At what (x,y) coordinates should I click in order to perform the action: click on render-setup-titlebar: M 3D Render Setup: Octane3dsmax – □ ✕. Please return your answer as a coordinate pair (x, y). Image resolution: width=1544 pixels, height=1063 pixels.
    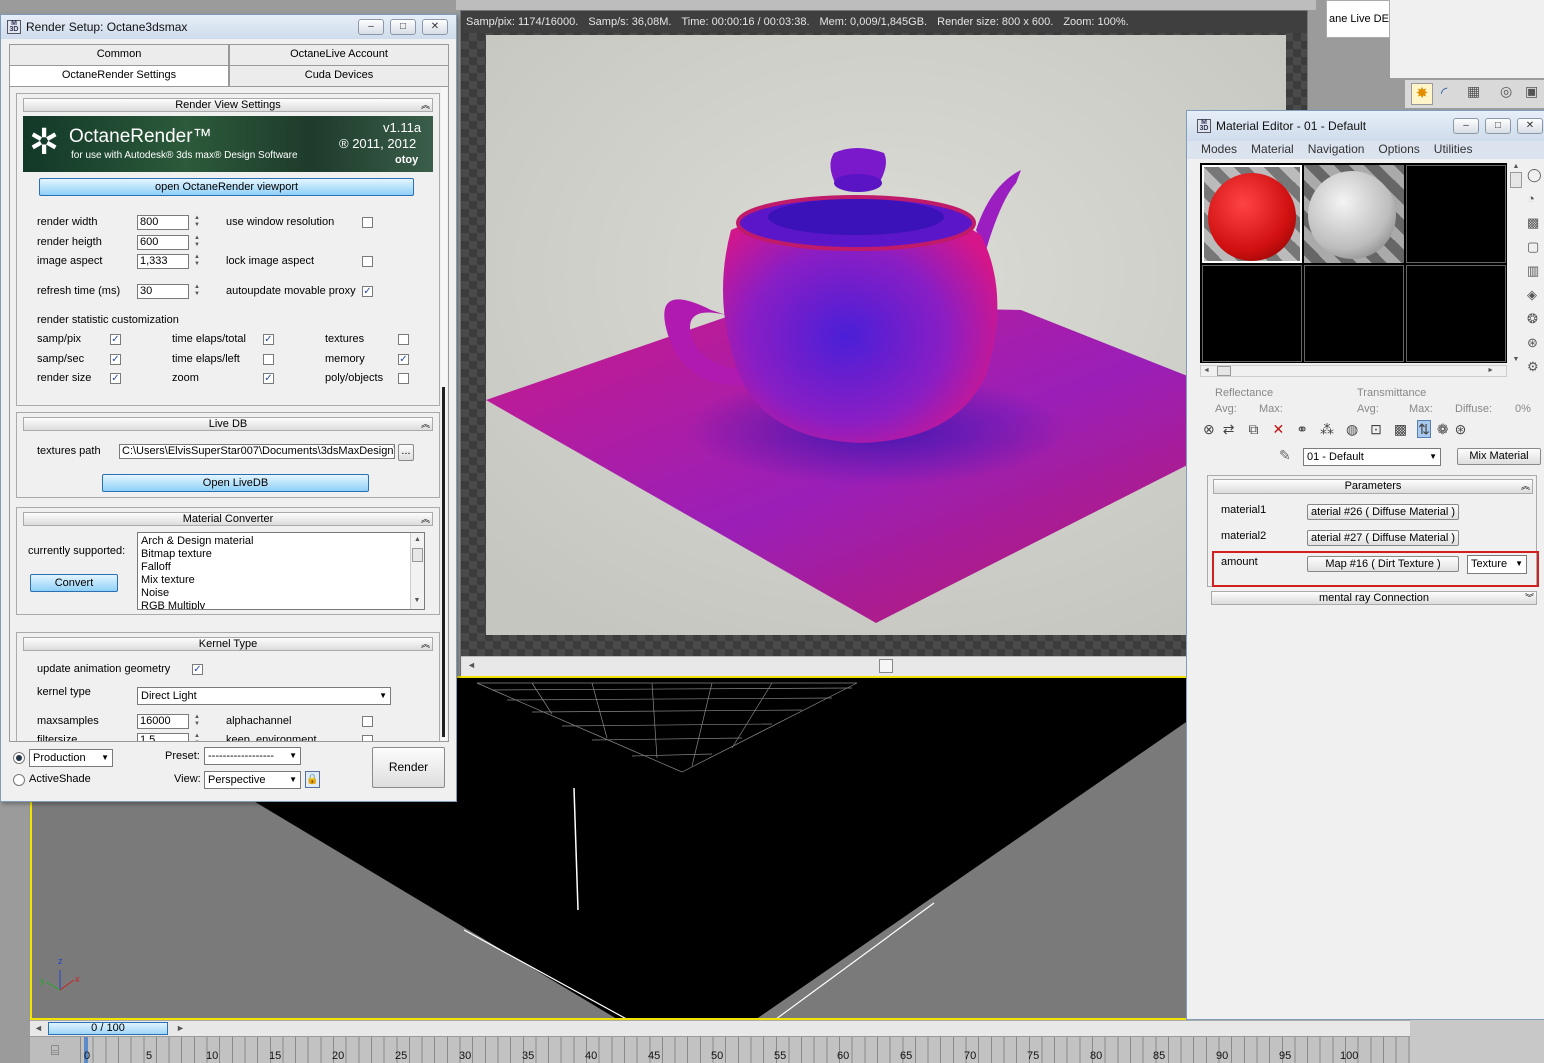
    Looking at the image, I should click on (228, 27).